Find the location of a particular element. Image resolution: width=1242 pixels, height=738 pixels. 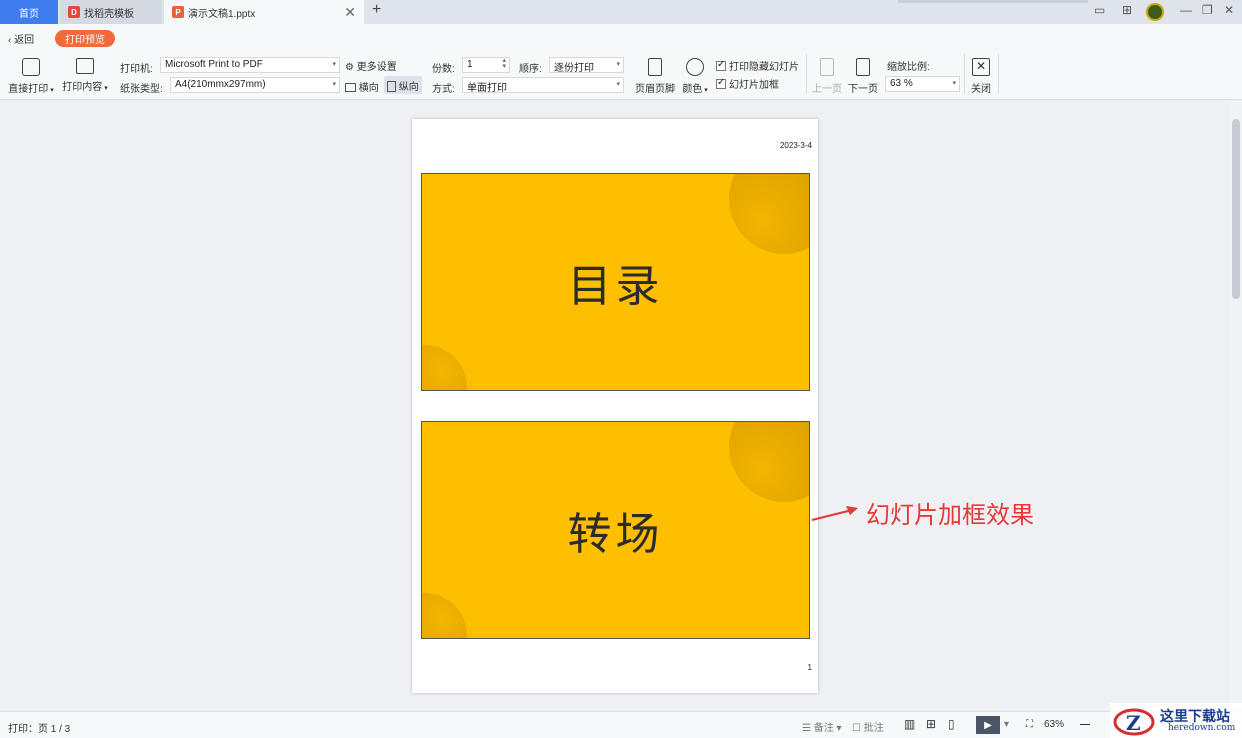

print-content-label: 打印内容 is located at coordinates (82, 87).